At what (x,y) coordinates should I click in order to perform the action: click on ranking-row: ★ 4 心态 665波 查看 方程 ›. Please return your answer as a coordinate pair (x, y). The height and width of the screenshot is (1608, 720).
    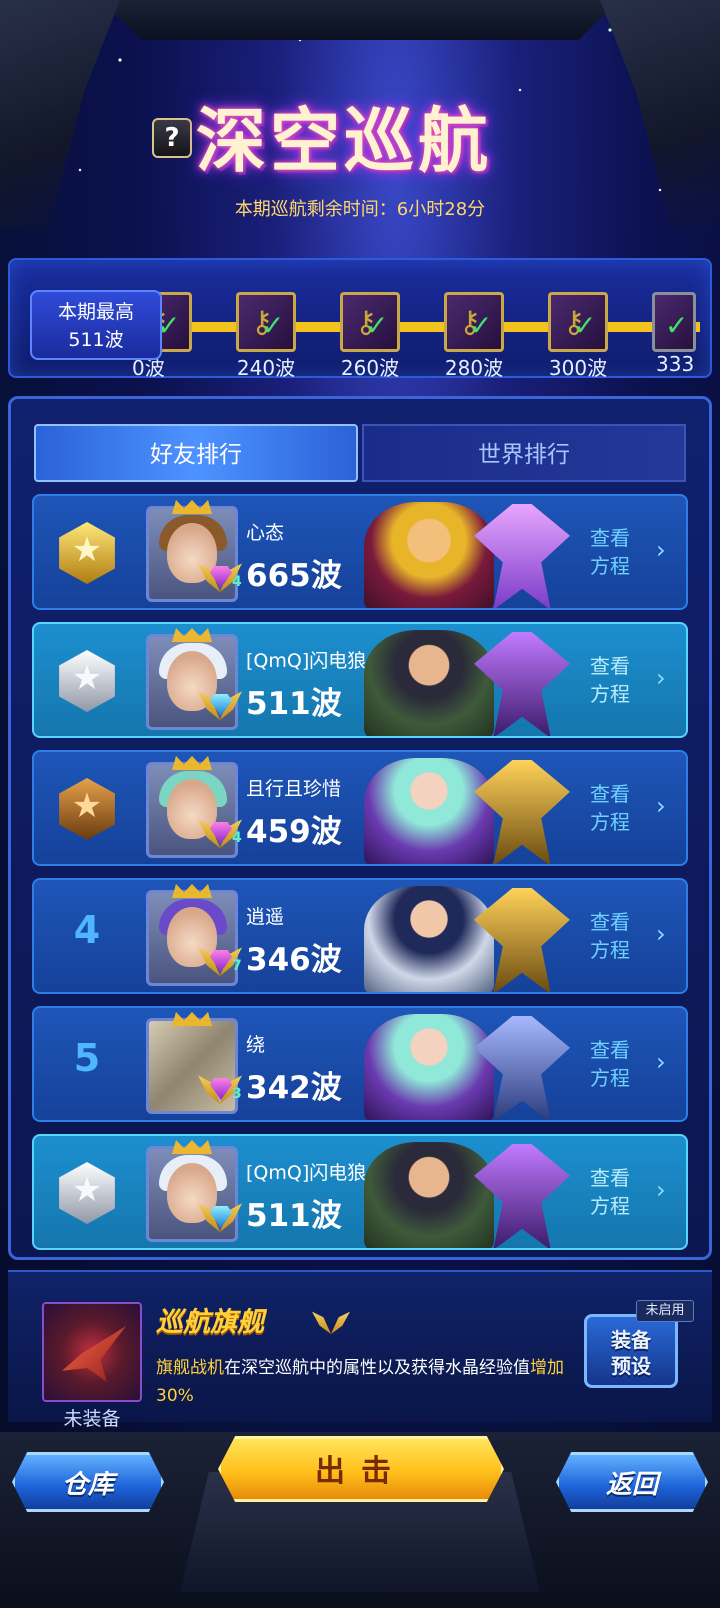
    Looking at the image, I should click on (360, 552).